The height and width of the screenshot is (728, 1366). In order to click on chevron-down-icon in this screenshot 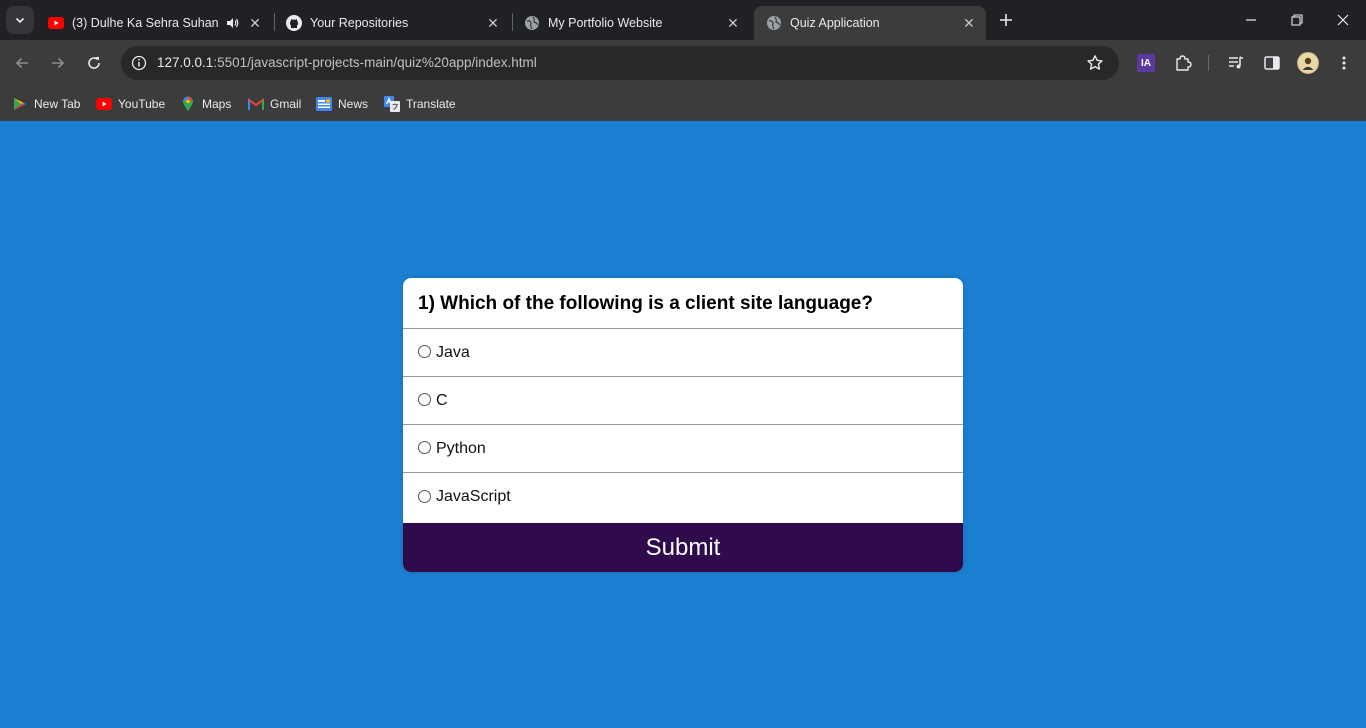, I will do `click(20, 20)`.